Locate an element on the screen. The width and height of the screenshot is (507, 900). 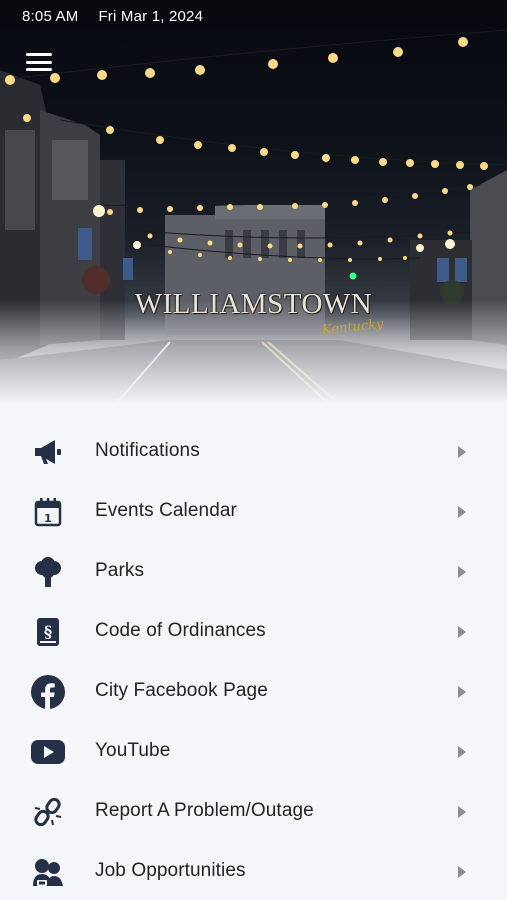
menu-item-events-calendar: 1 Events Calendar is located at coordinates (253, 512).